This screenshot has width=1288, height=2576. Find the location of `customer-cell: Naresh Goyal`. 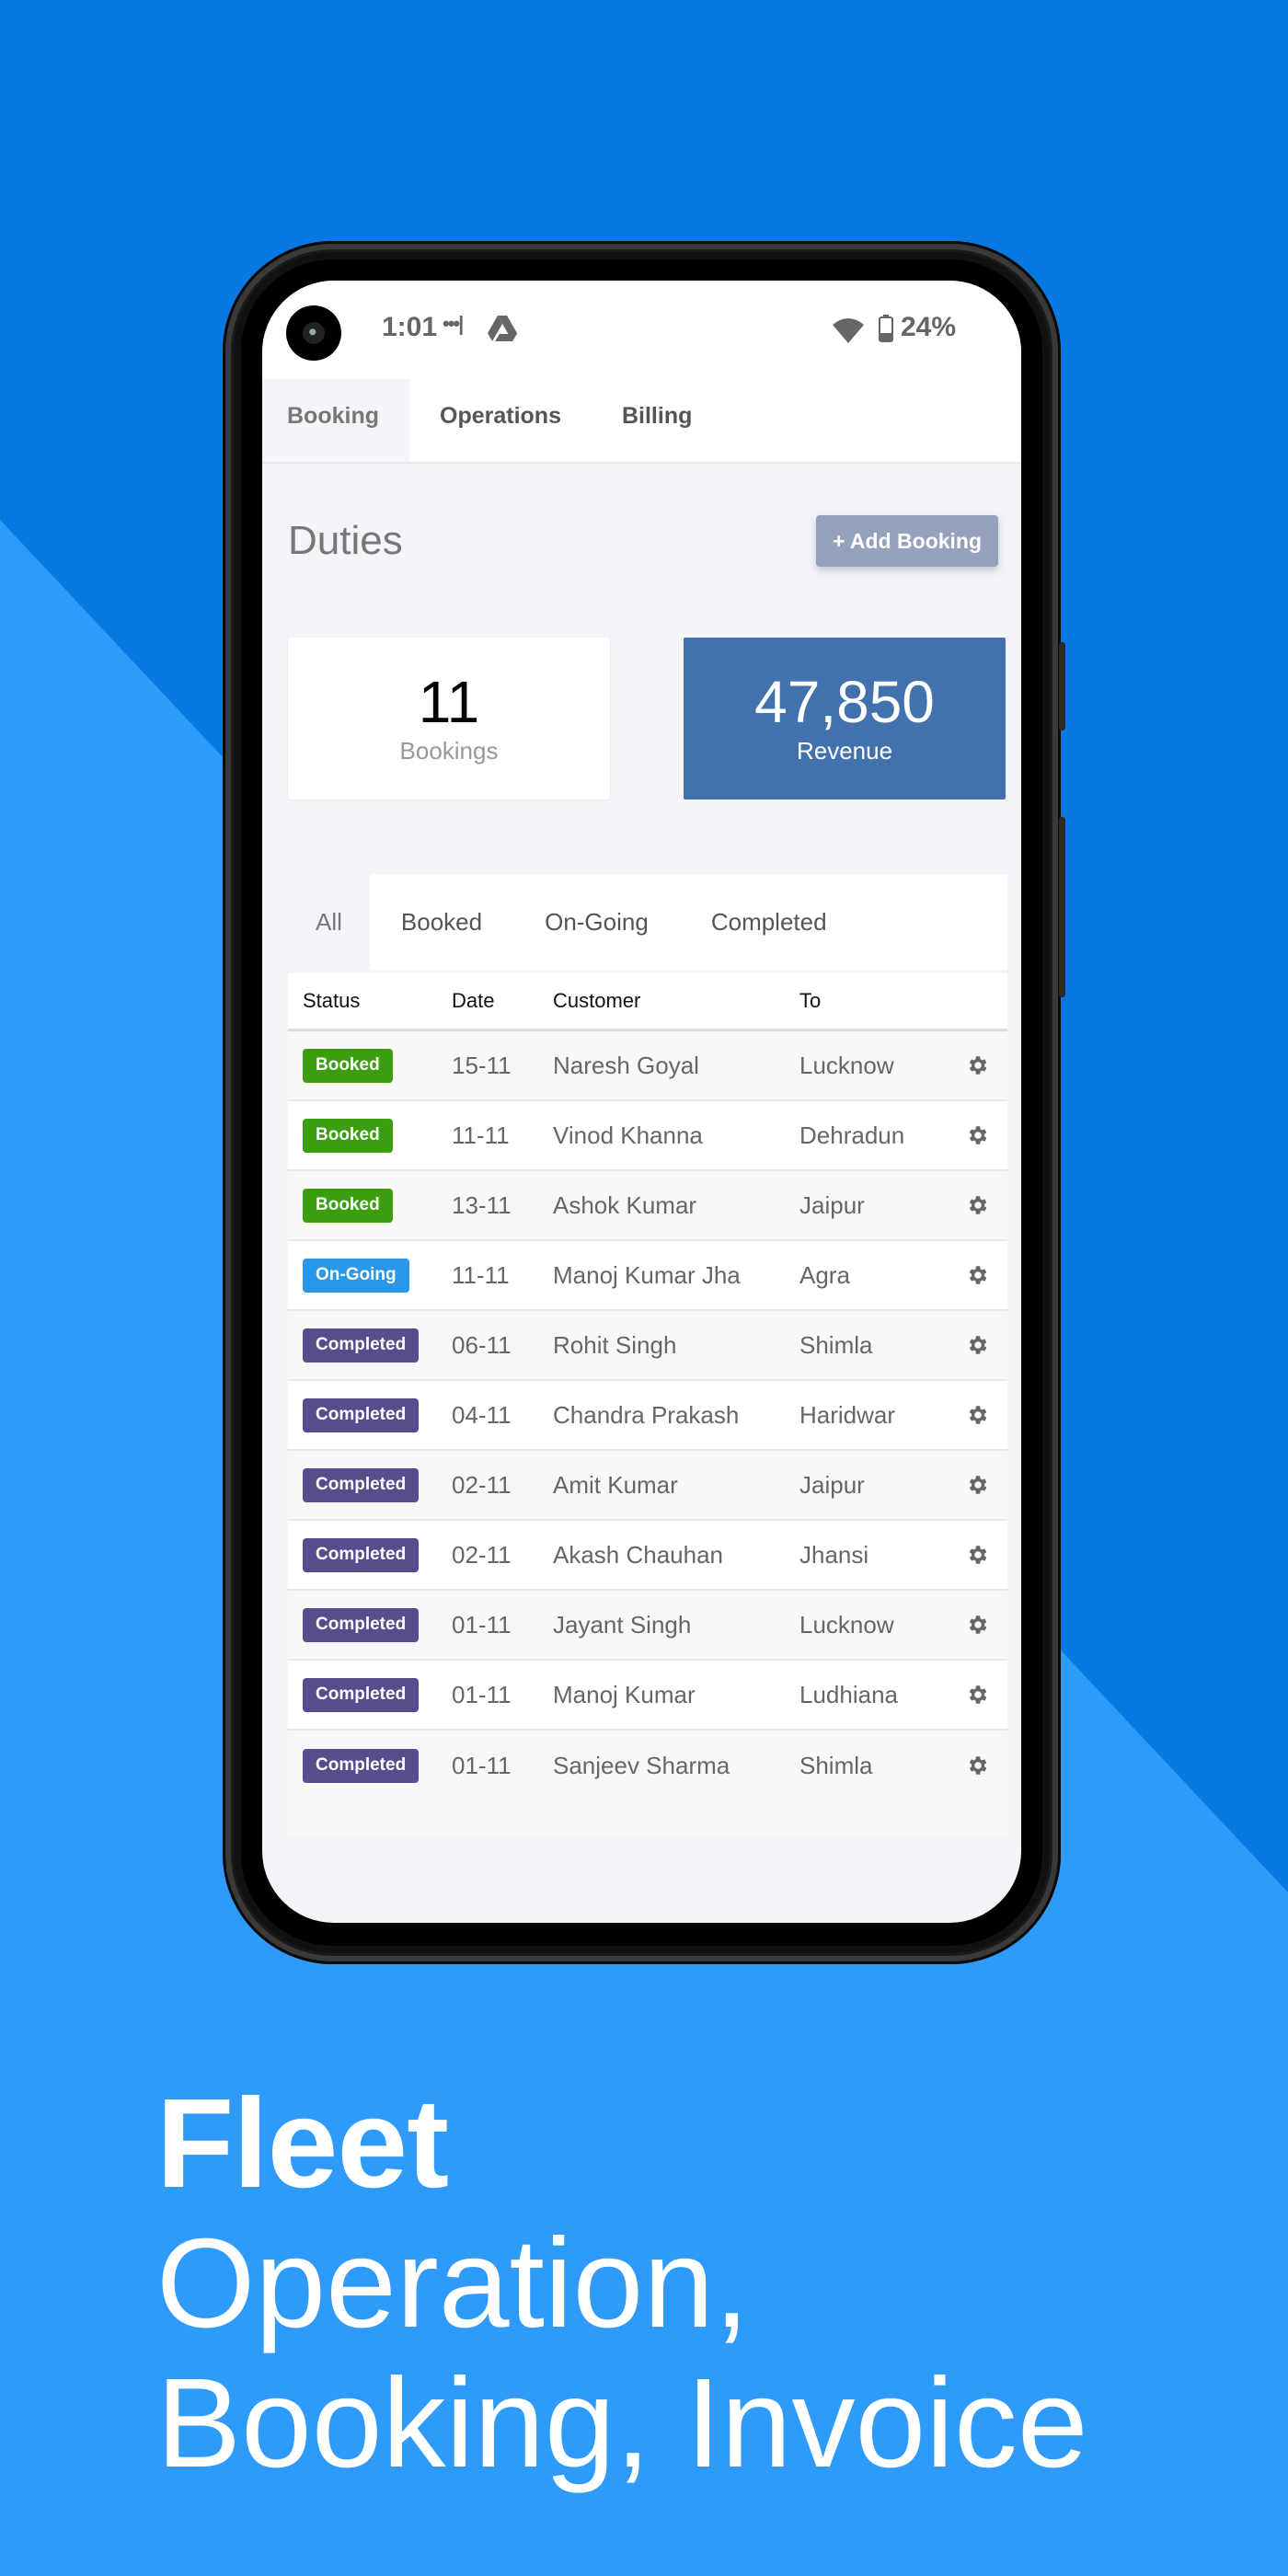

customer-cell: Naresh Goyal is located at coordinates (626, 1065).